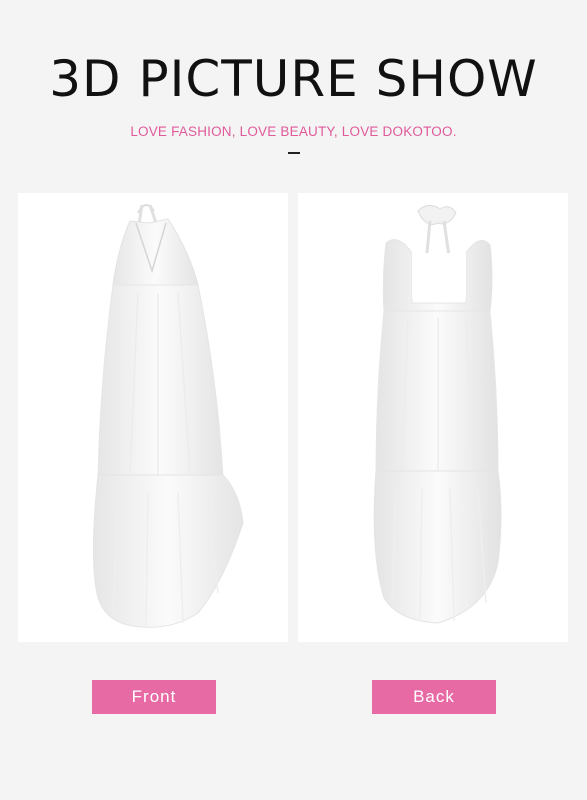 The width and height of the screenshot is (587, 800). I want to click on dress-front-image, so click(168, 416).